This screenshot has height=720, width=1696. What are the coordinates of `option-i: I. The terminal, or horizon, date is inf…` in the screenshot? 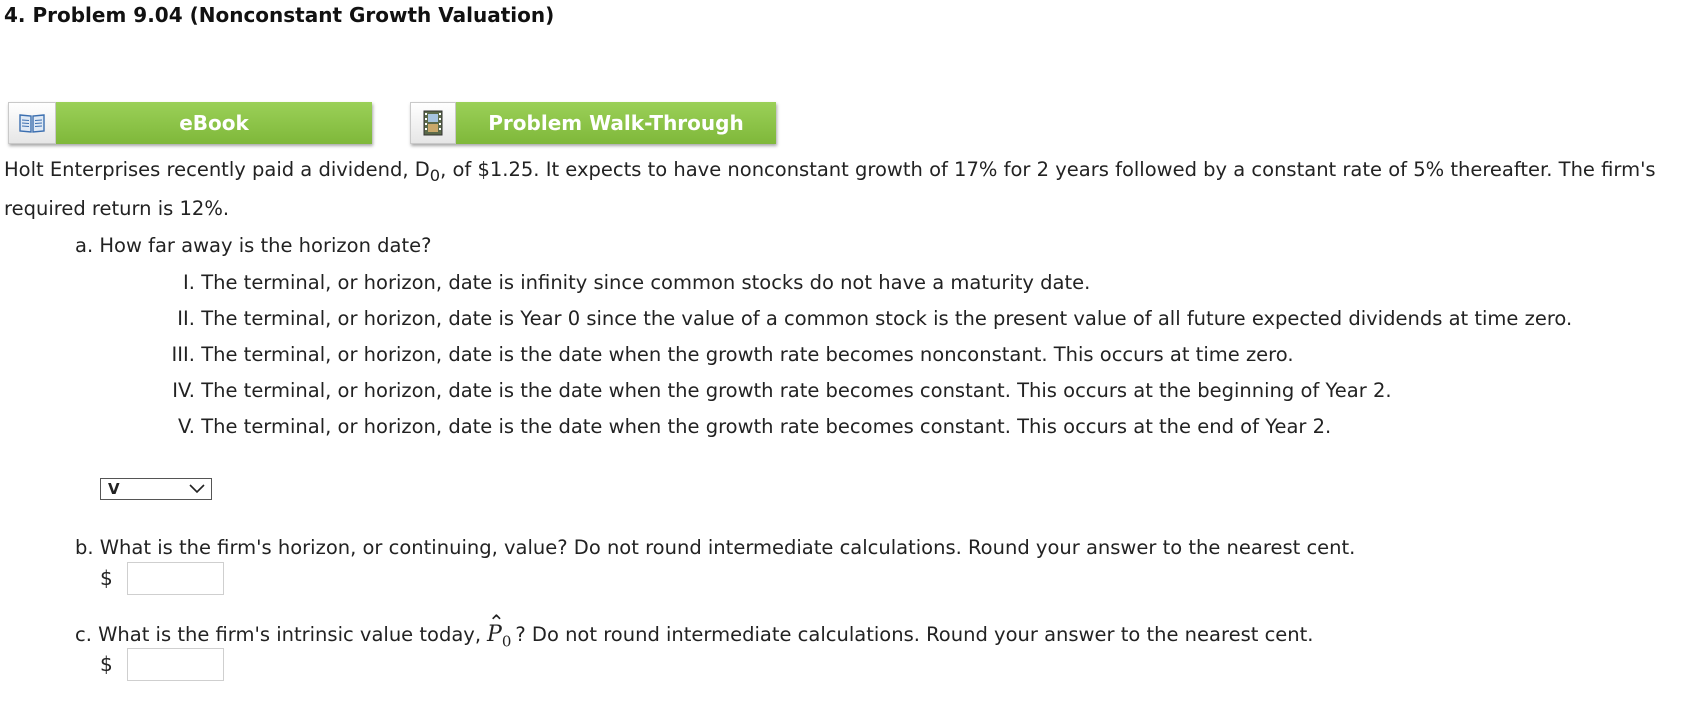 It's located at (622, 282).